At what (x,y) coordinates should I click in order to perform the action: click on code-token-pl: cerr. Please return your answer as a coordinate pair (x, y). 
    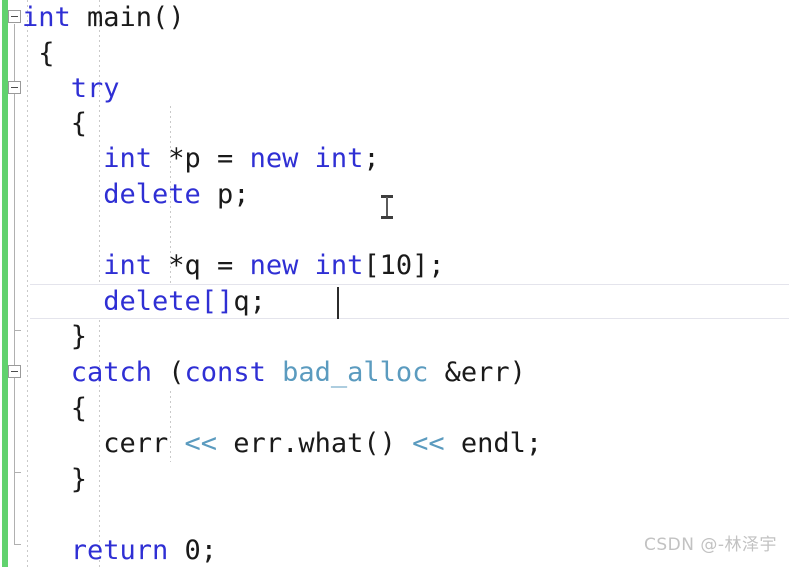
    Looking at the image, I should click on (144, 443).